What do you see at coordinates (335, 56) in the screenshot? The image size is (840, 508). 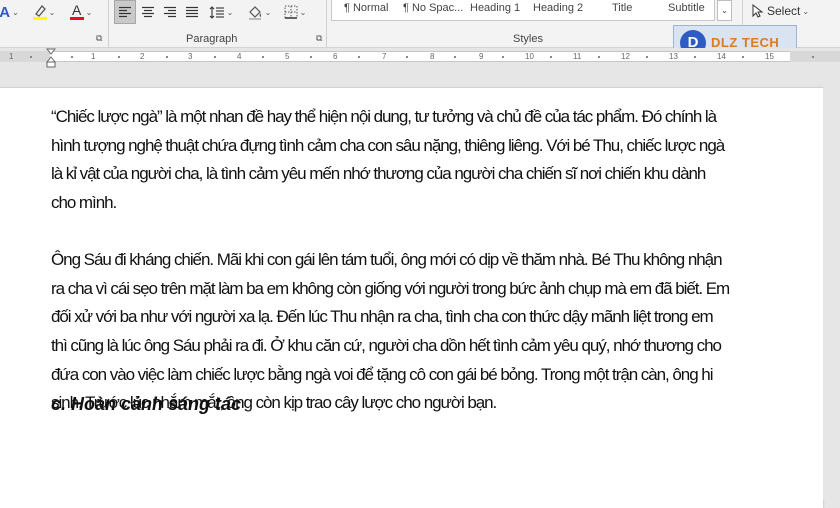 I see `ruler-number: 6` at bounding box center [335, 56].